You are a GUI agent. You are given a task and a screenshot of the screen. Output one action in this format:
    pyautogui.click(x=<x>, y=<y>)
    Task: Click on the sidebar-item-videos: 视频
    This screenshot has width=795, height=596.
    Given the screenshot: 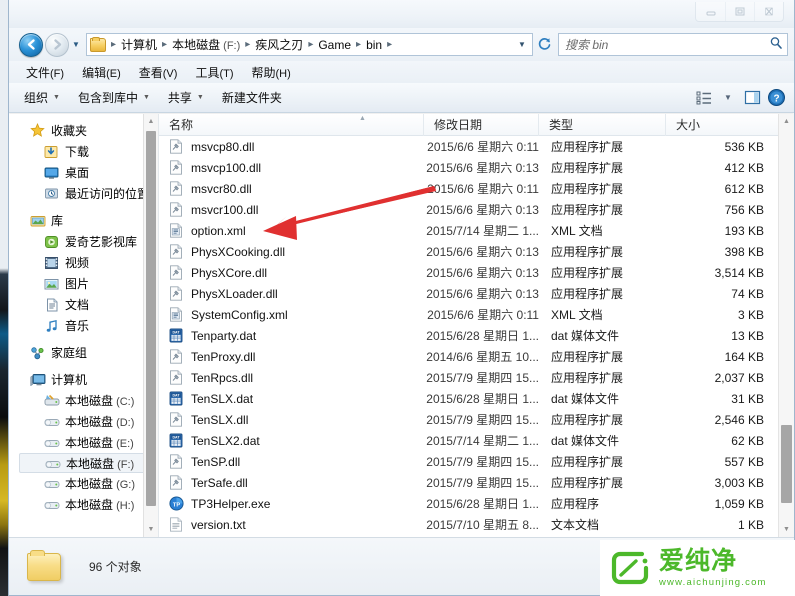 What is the action you would take?
    pyautogui.click(x=83, y=262)
    